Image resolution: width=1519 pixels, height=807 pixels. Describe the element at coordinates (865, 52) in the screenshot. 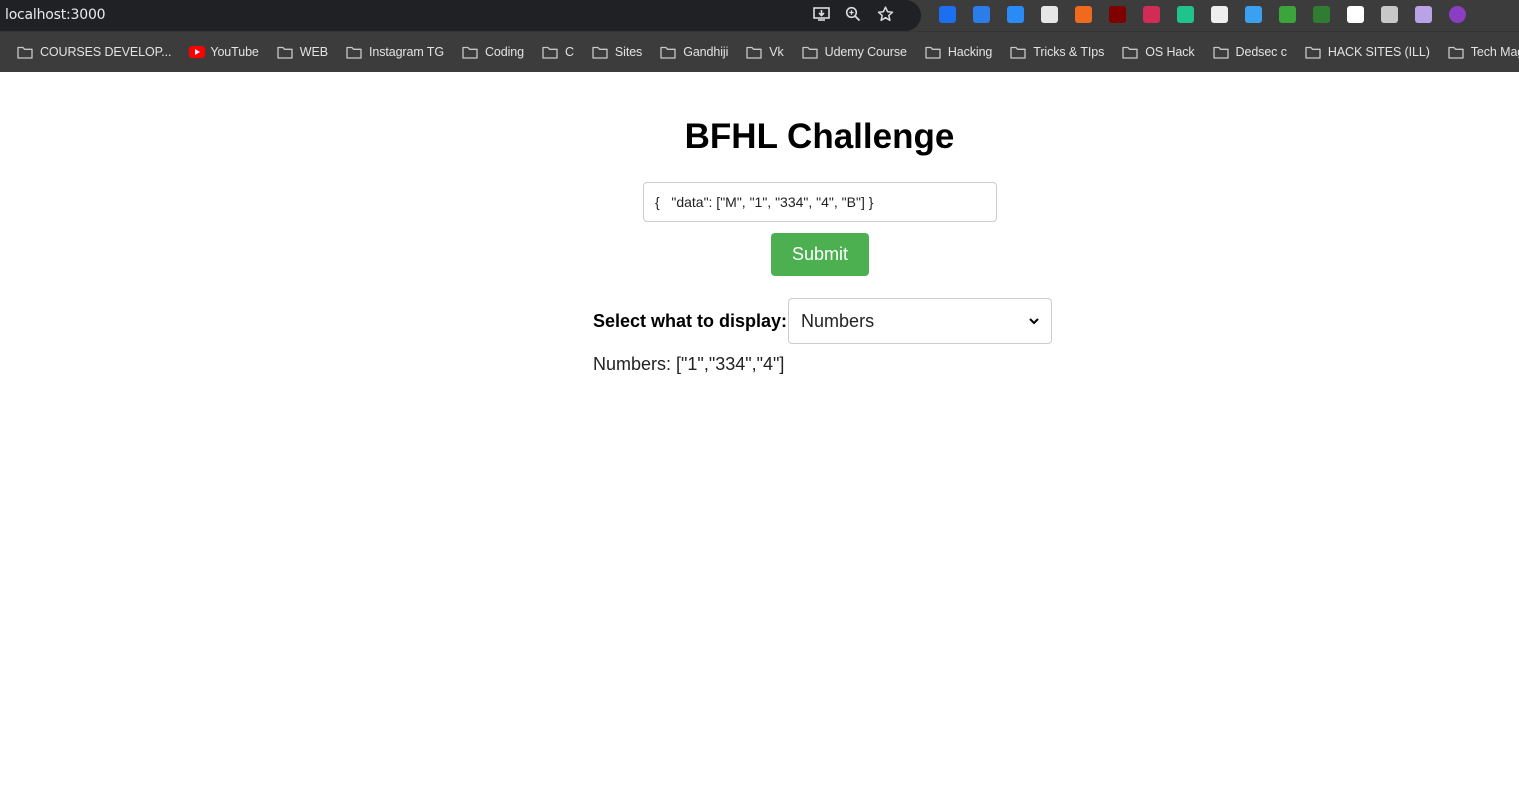

I see `bookmark-label: Udemy Course` at that location.